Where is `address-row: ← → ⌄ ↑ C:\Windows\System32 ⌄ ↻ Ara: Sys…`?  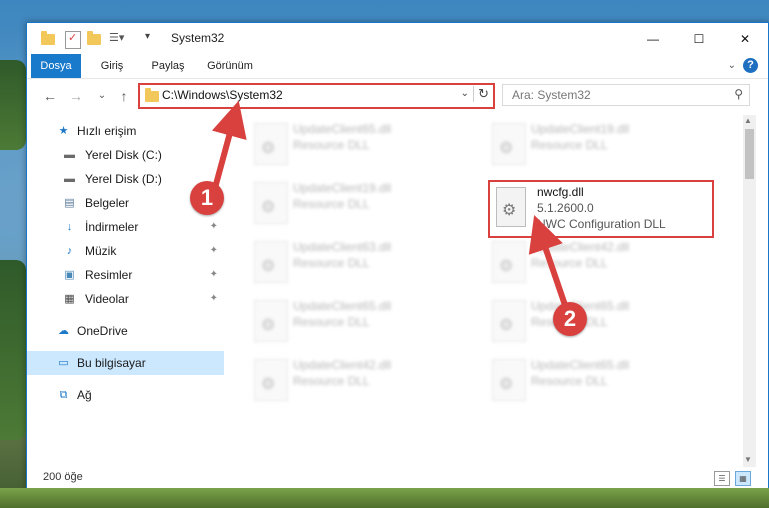
address-row: ← → ⌄ ↑ C:\Windows\System32 ⌄ ↻ Ara: Sys… is located at coordinates (397, 96).